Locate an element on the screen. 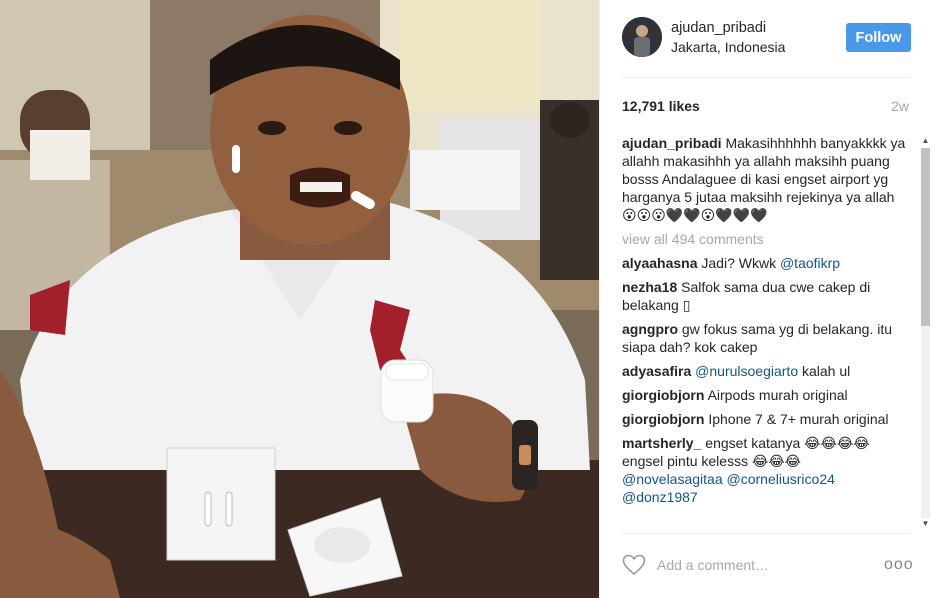  comment-username: alyaahasna is located at coordinates (660, 263).